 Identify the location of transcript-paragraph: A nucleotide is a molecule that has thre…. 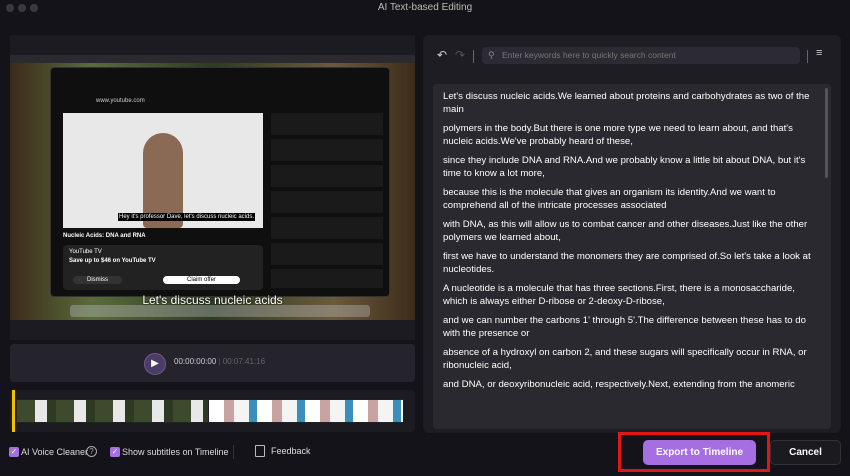
(631, 295).